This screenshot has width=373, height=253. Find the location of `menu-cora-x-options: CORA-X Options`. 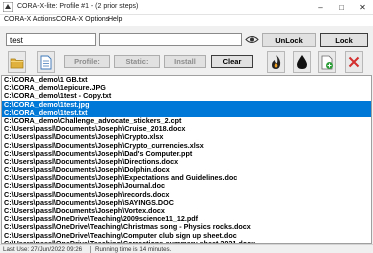

menu-cora-x-options: CORA-X Options is located at coordinates (82, 19).